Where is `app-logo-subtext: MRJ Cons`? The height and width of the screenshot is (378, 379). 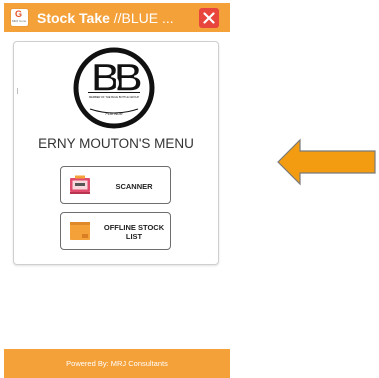
app-logo-subtext: MRJ Cons is located at coordinates (19, 21).